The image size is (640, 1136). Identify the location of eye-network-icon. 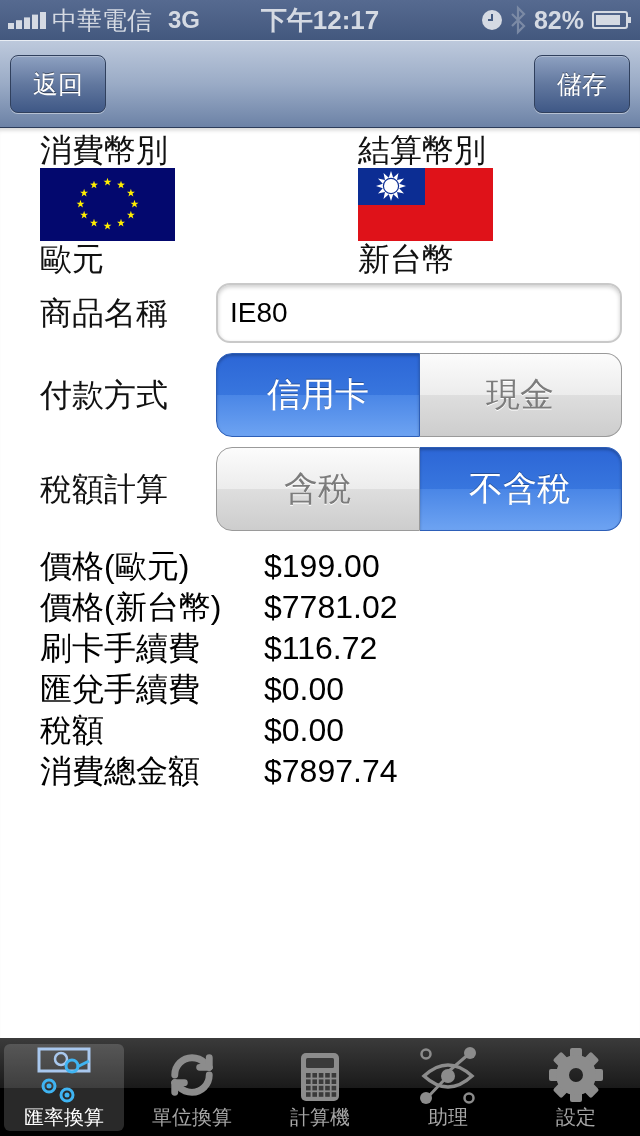
(448, 1076).